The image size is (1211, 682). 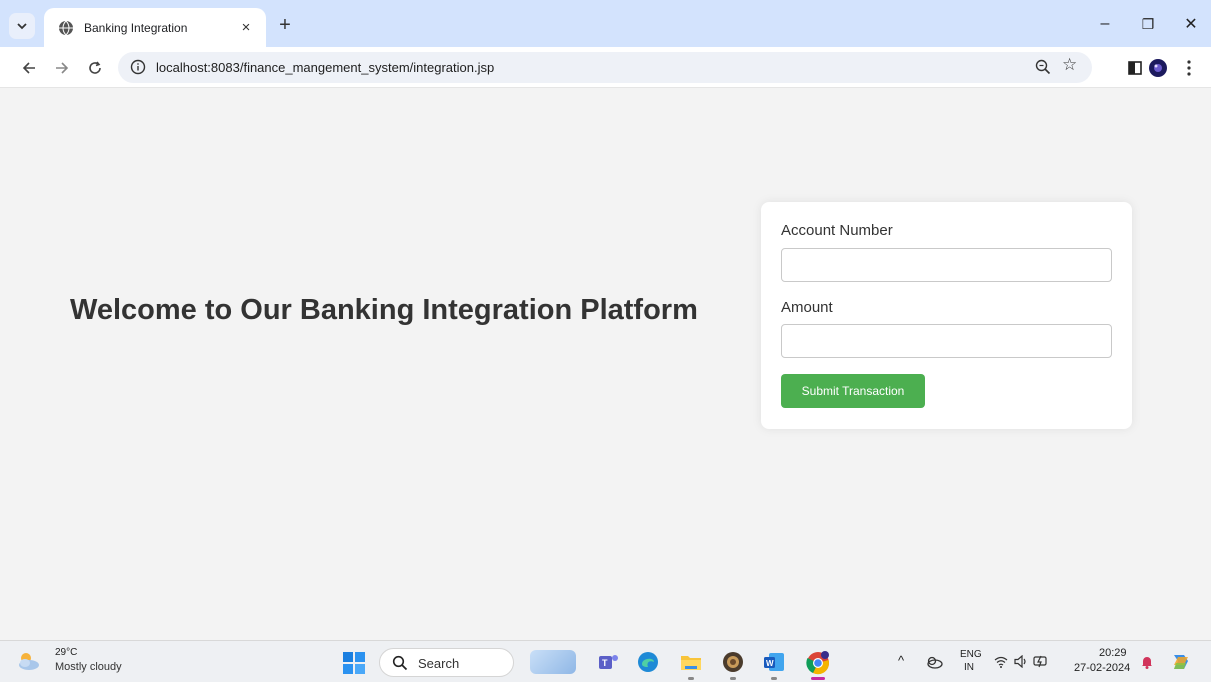 I want to click on restore-button: ❐, so click(x=1148, y=24).